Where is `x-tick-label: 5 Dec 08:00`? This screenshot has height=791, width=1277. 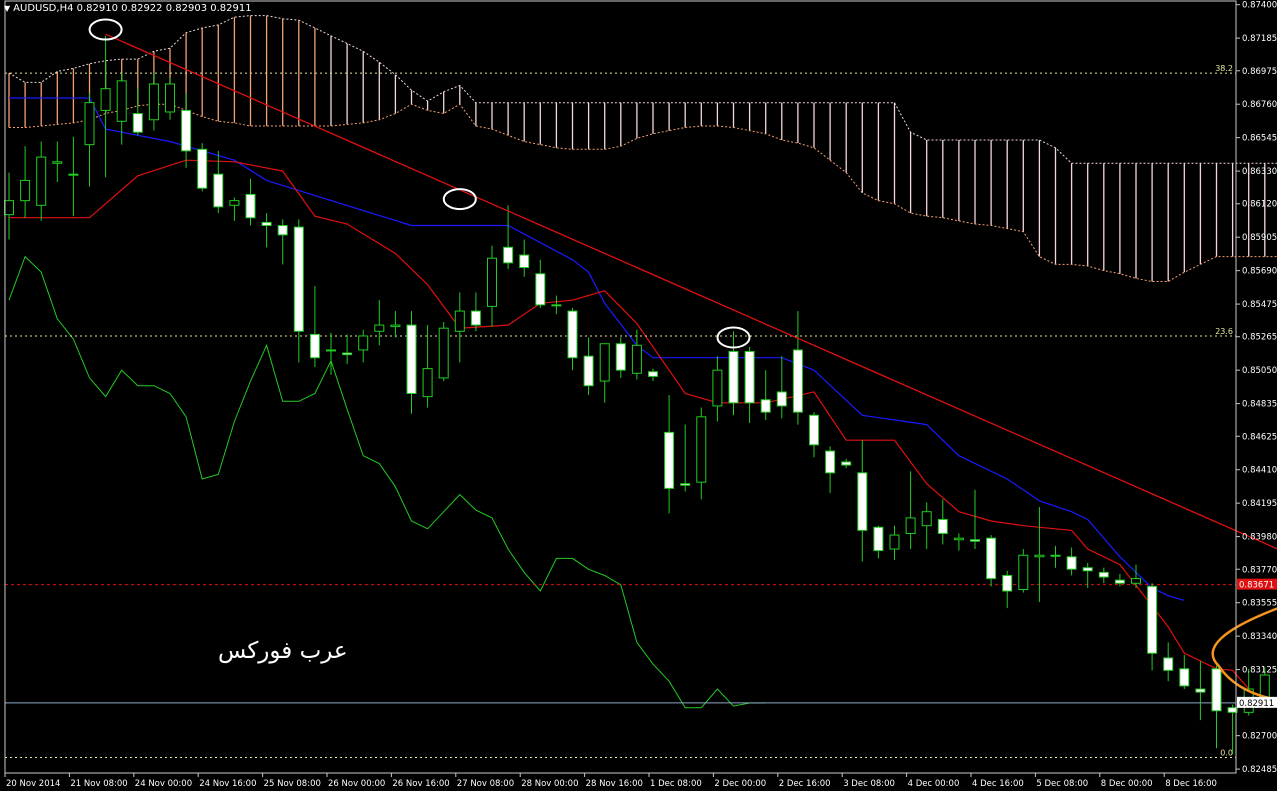
x-tick-label: 5 Dec 08:00 is located at coordinates (1062, 784).